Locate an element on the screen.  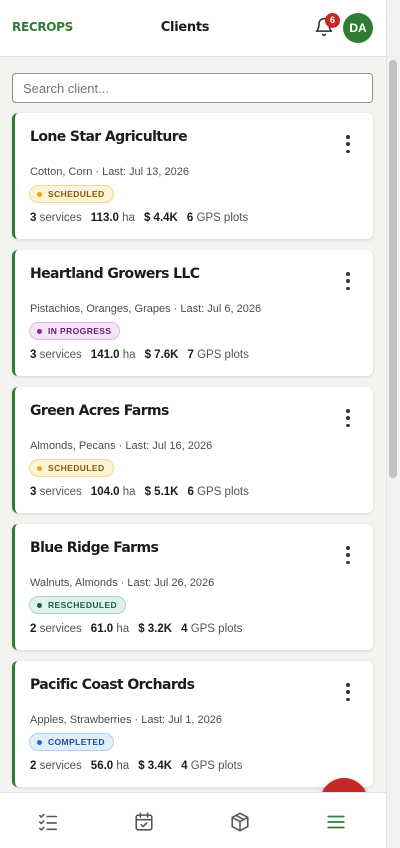
client-stats: 2 services 61.0 ha $ 3.2K 4 GPS plots is located at coordinates (136, 629).